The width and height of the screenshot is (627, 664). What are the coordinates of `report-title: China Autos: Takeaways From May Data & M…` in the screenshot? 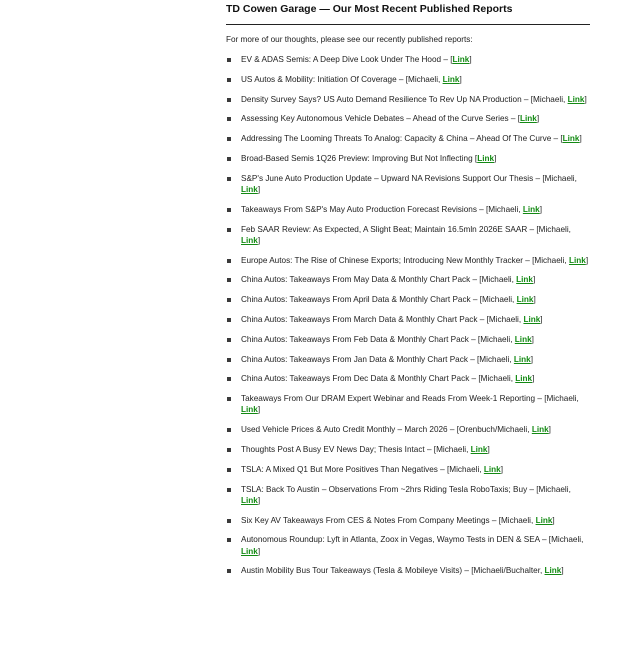 It's located at (379, 280).